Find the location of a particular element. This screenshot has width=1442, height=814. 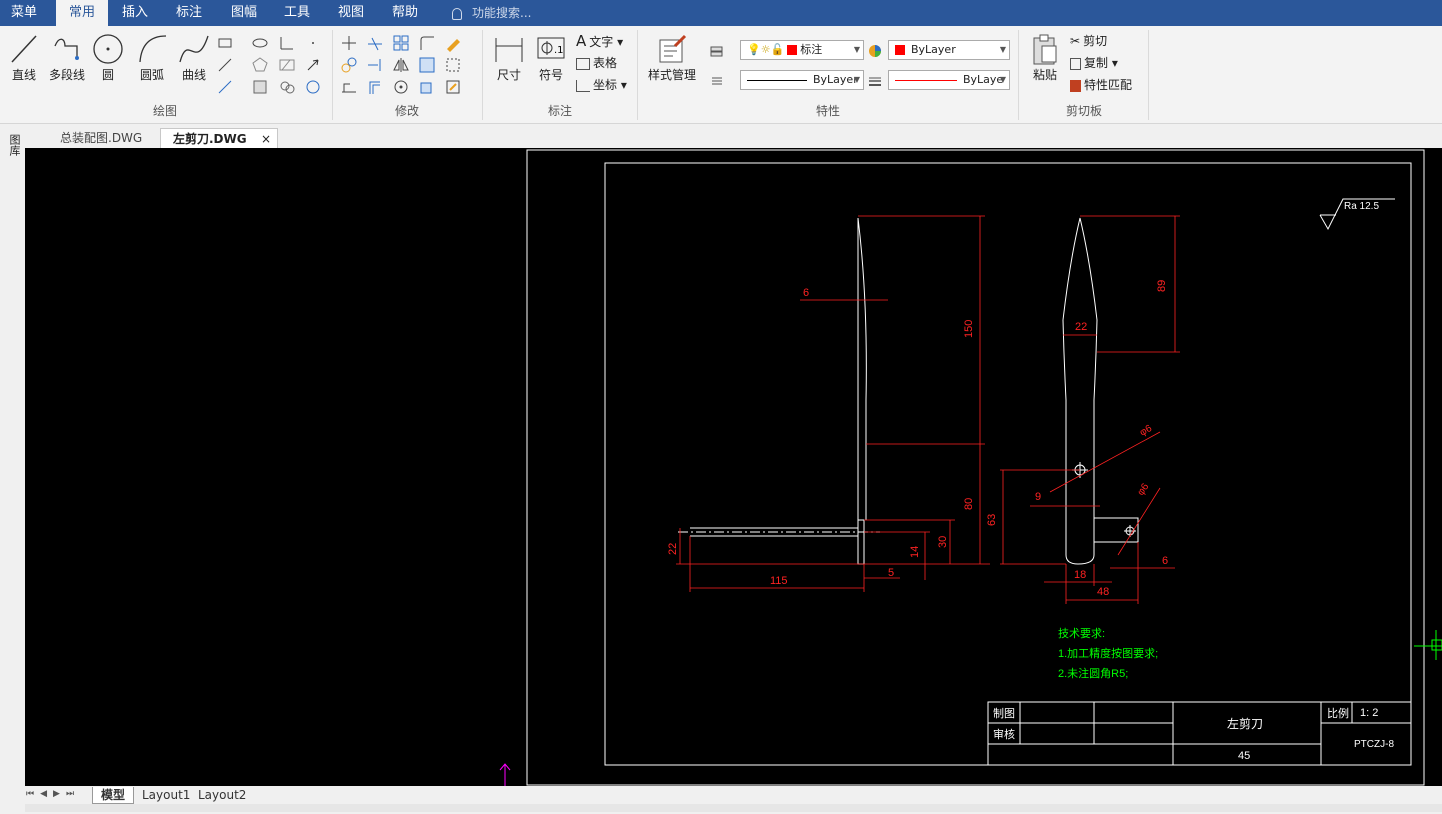

cloud-icon is located at coordinates (287, 87).